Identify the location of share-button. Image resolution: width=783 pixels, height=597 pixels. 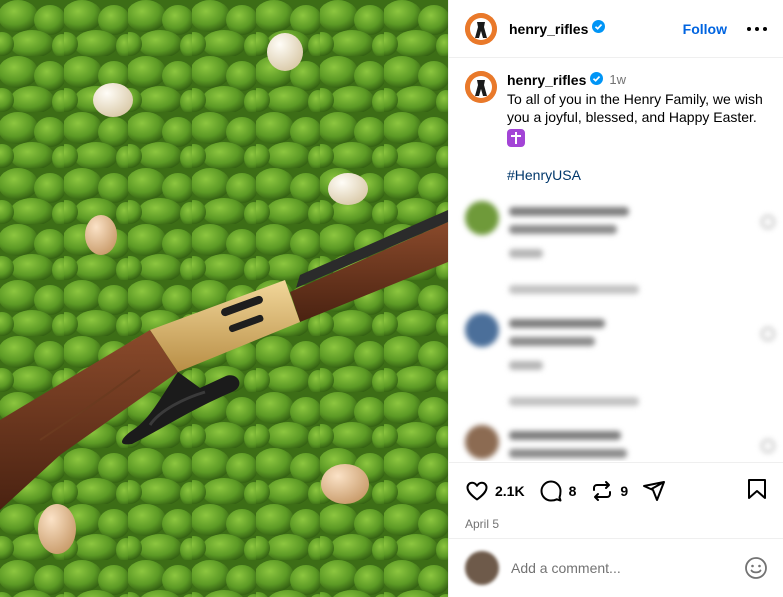
(654, 491).